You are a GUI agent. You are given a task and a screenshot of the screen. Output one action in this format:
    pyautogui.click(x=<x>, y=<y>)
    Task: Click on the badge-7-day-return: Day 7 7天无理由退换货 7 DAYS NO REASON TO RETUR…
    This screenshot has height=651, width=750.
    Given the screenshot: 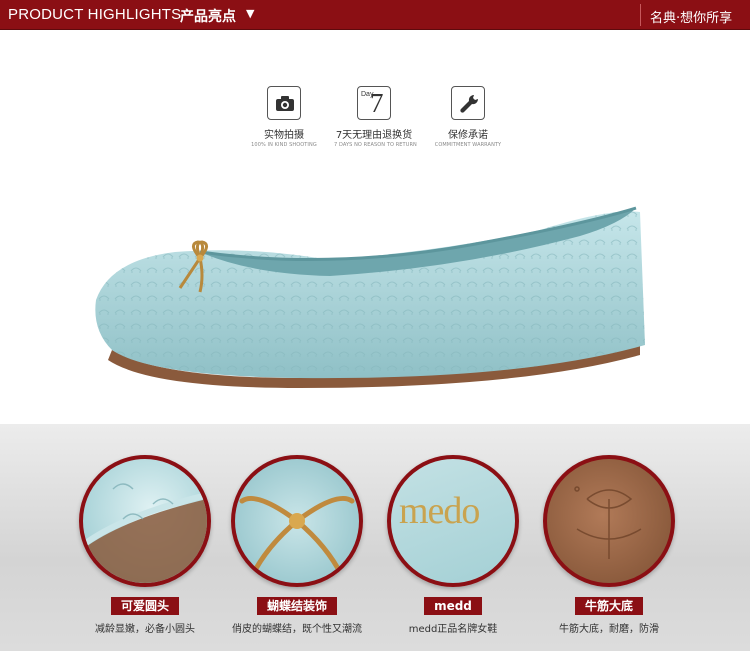 What is the action you would take?
    pyautogui.click(x=375, y=117)
    